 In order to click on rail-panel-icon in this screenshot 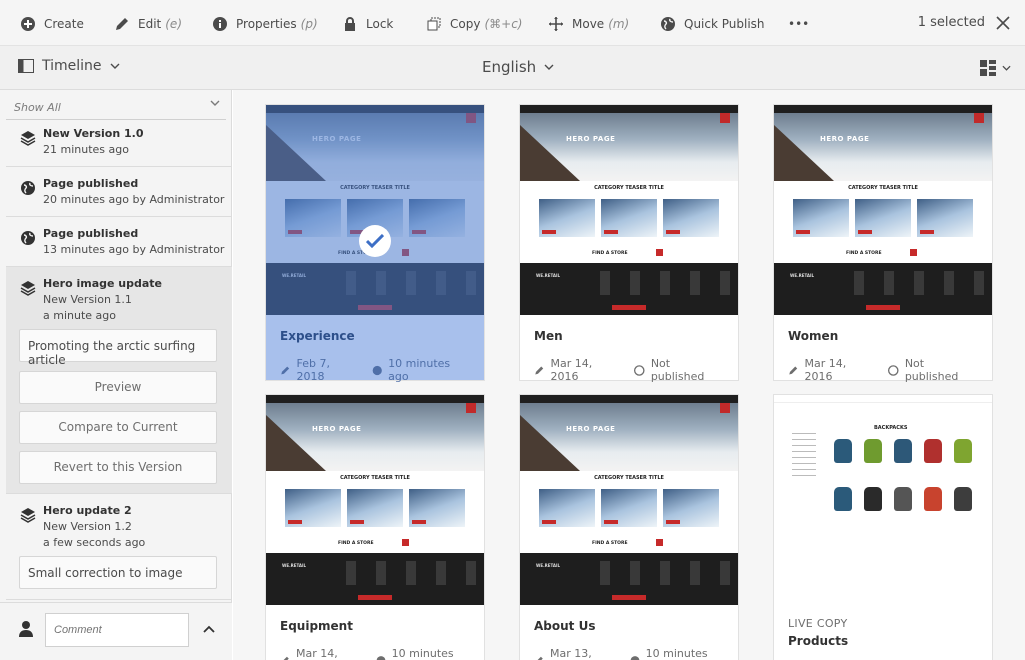, I will do `click(26, 66)`.